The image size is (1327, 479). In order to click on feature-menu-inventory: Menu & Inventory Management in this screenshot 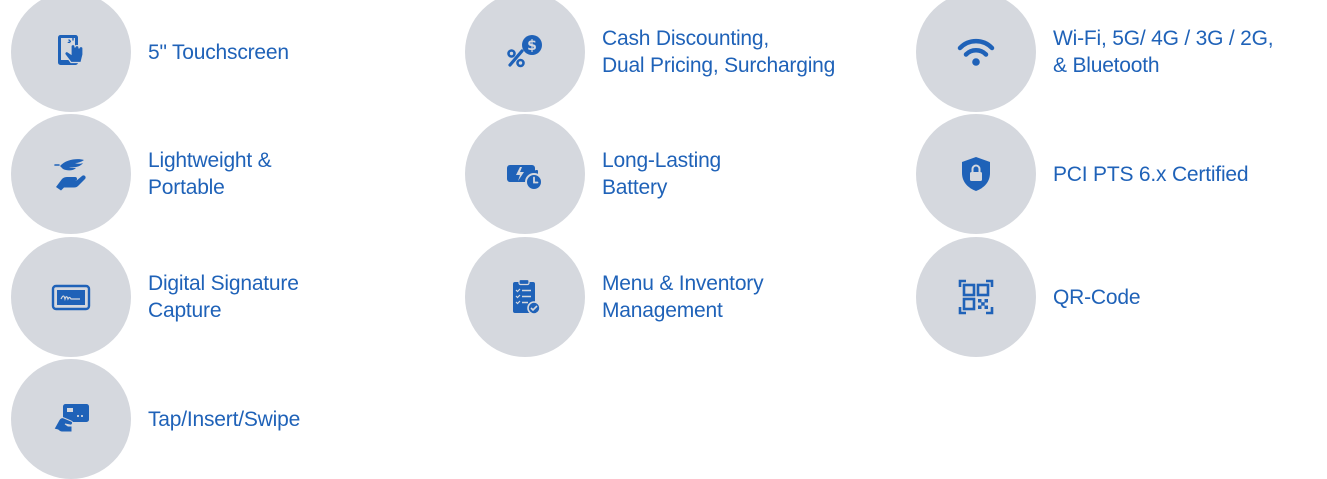, I will do `click(614, 297)`.